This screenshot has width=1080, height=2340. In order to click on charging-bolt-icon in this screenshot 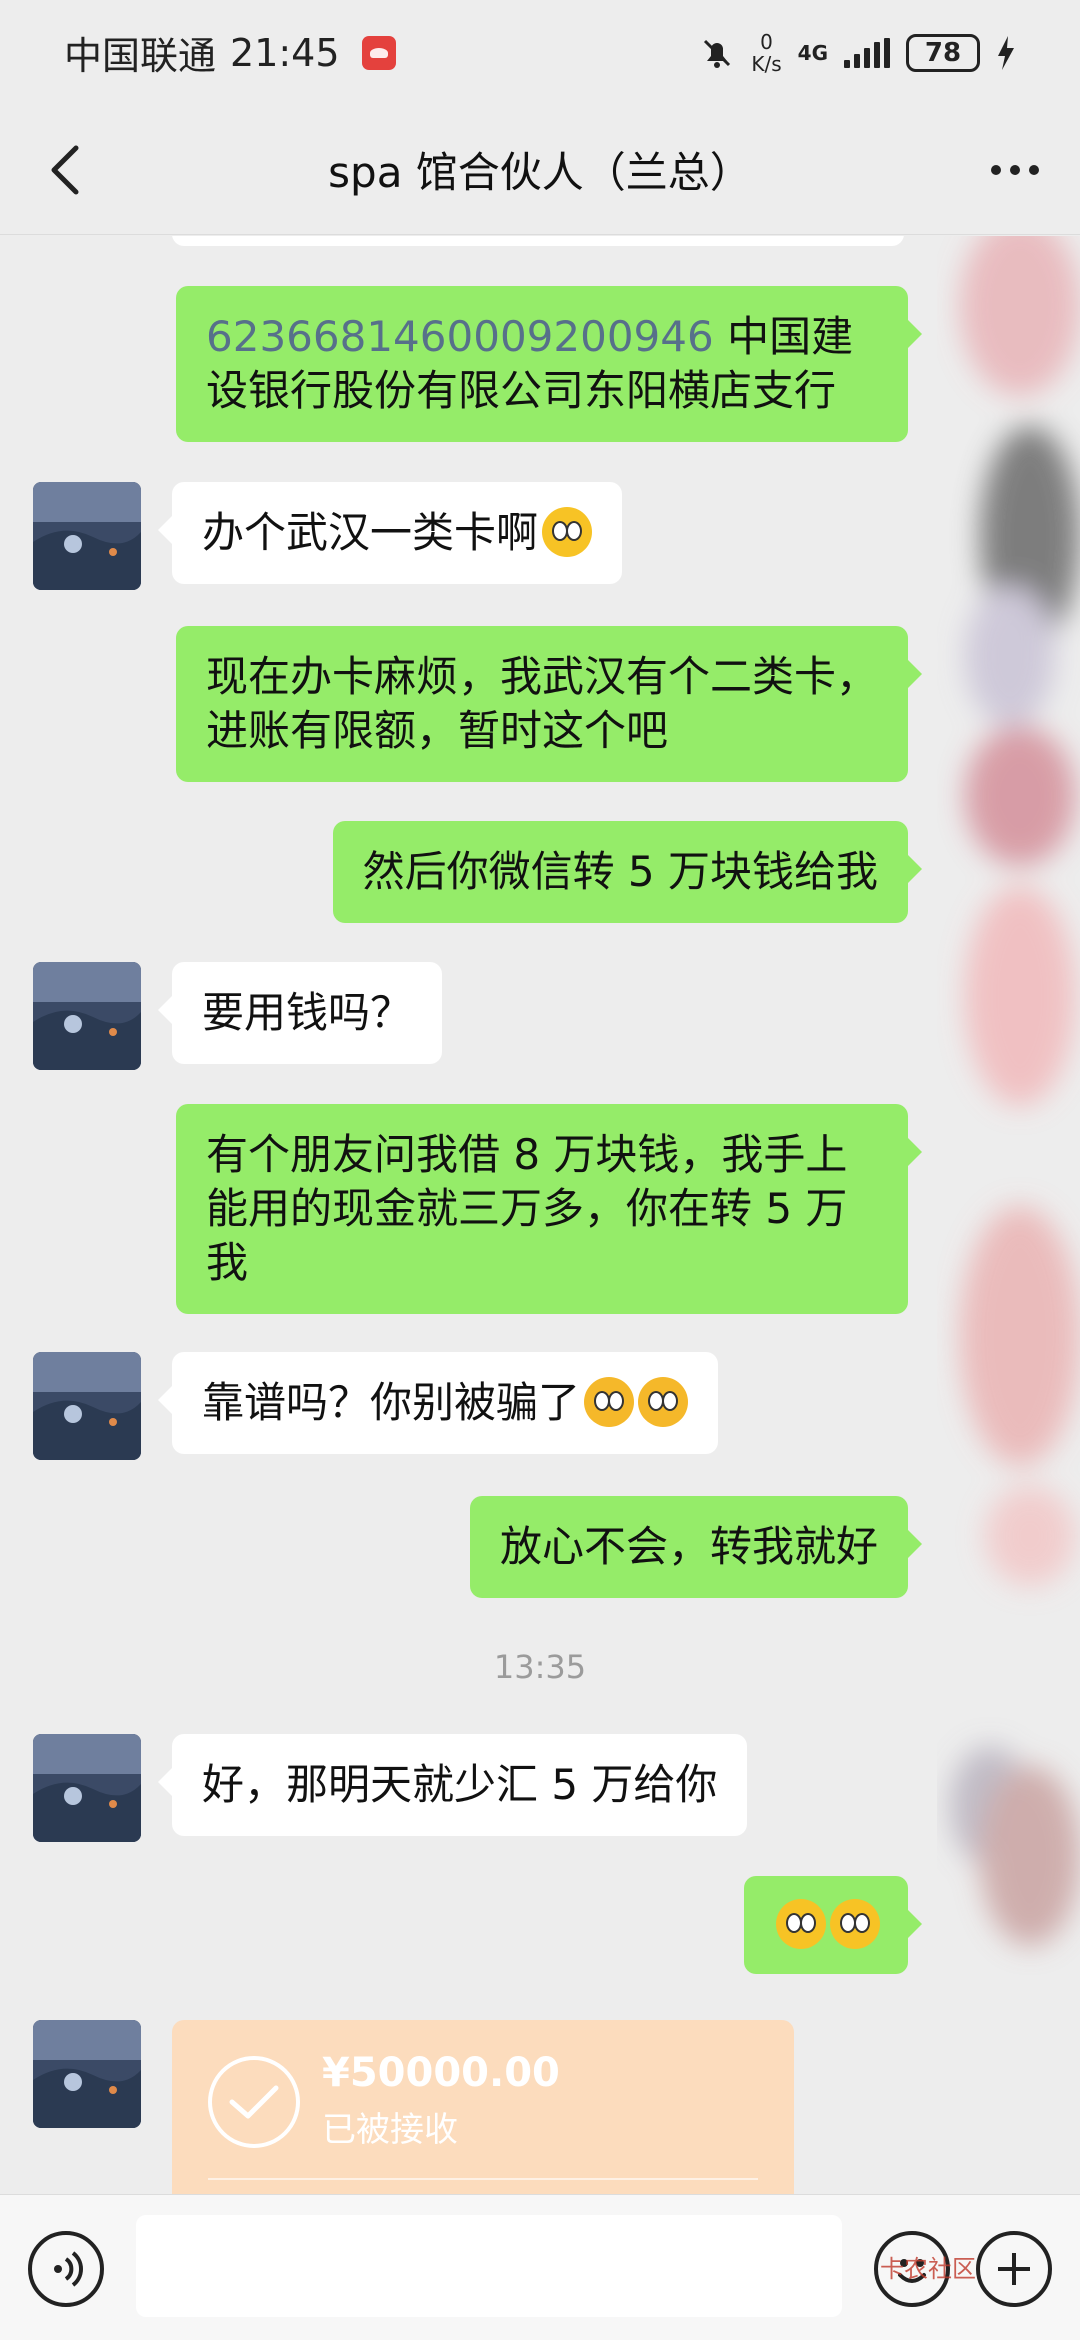, I will do `click(1006, 52)`.